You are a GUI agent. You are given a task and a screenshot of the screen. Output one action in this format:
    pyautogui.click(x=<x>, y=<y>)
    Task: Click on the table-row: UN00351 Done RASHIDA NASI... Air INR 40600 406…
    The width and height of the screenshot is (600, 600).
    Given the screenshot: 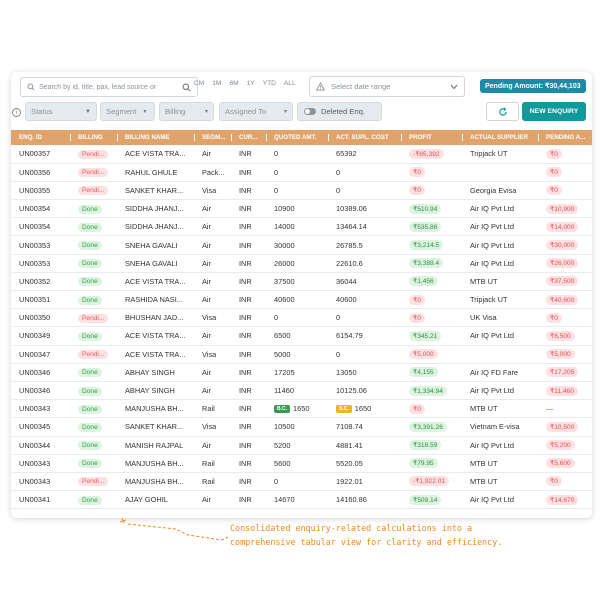 What is the action you would take?
    pyautogui.click(x=301, y=300)
    